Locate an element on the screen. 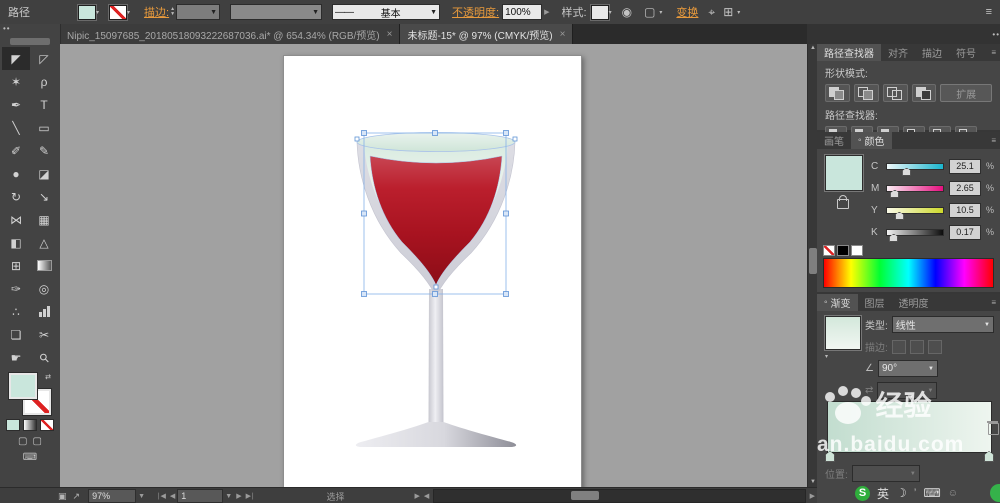 Image resolution: width=1000 pixels, height=503 pixels. tools-grip is located at coordinates (30, 41).